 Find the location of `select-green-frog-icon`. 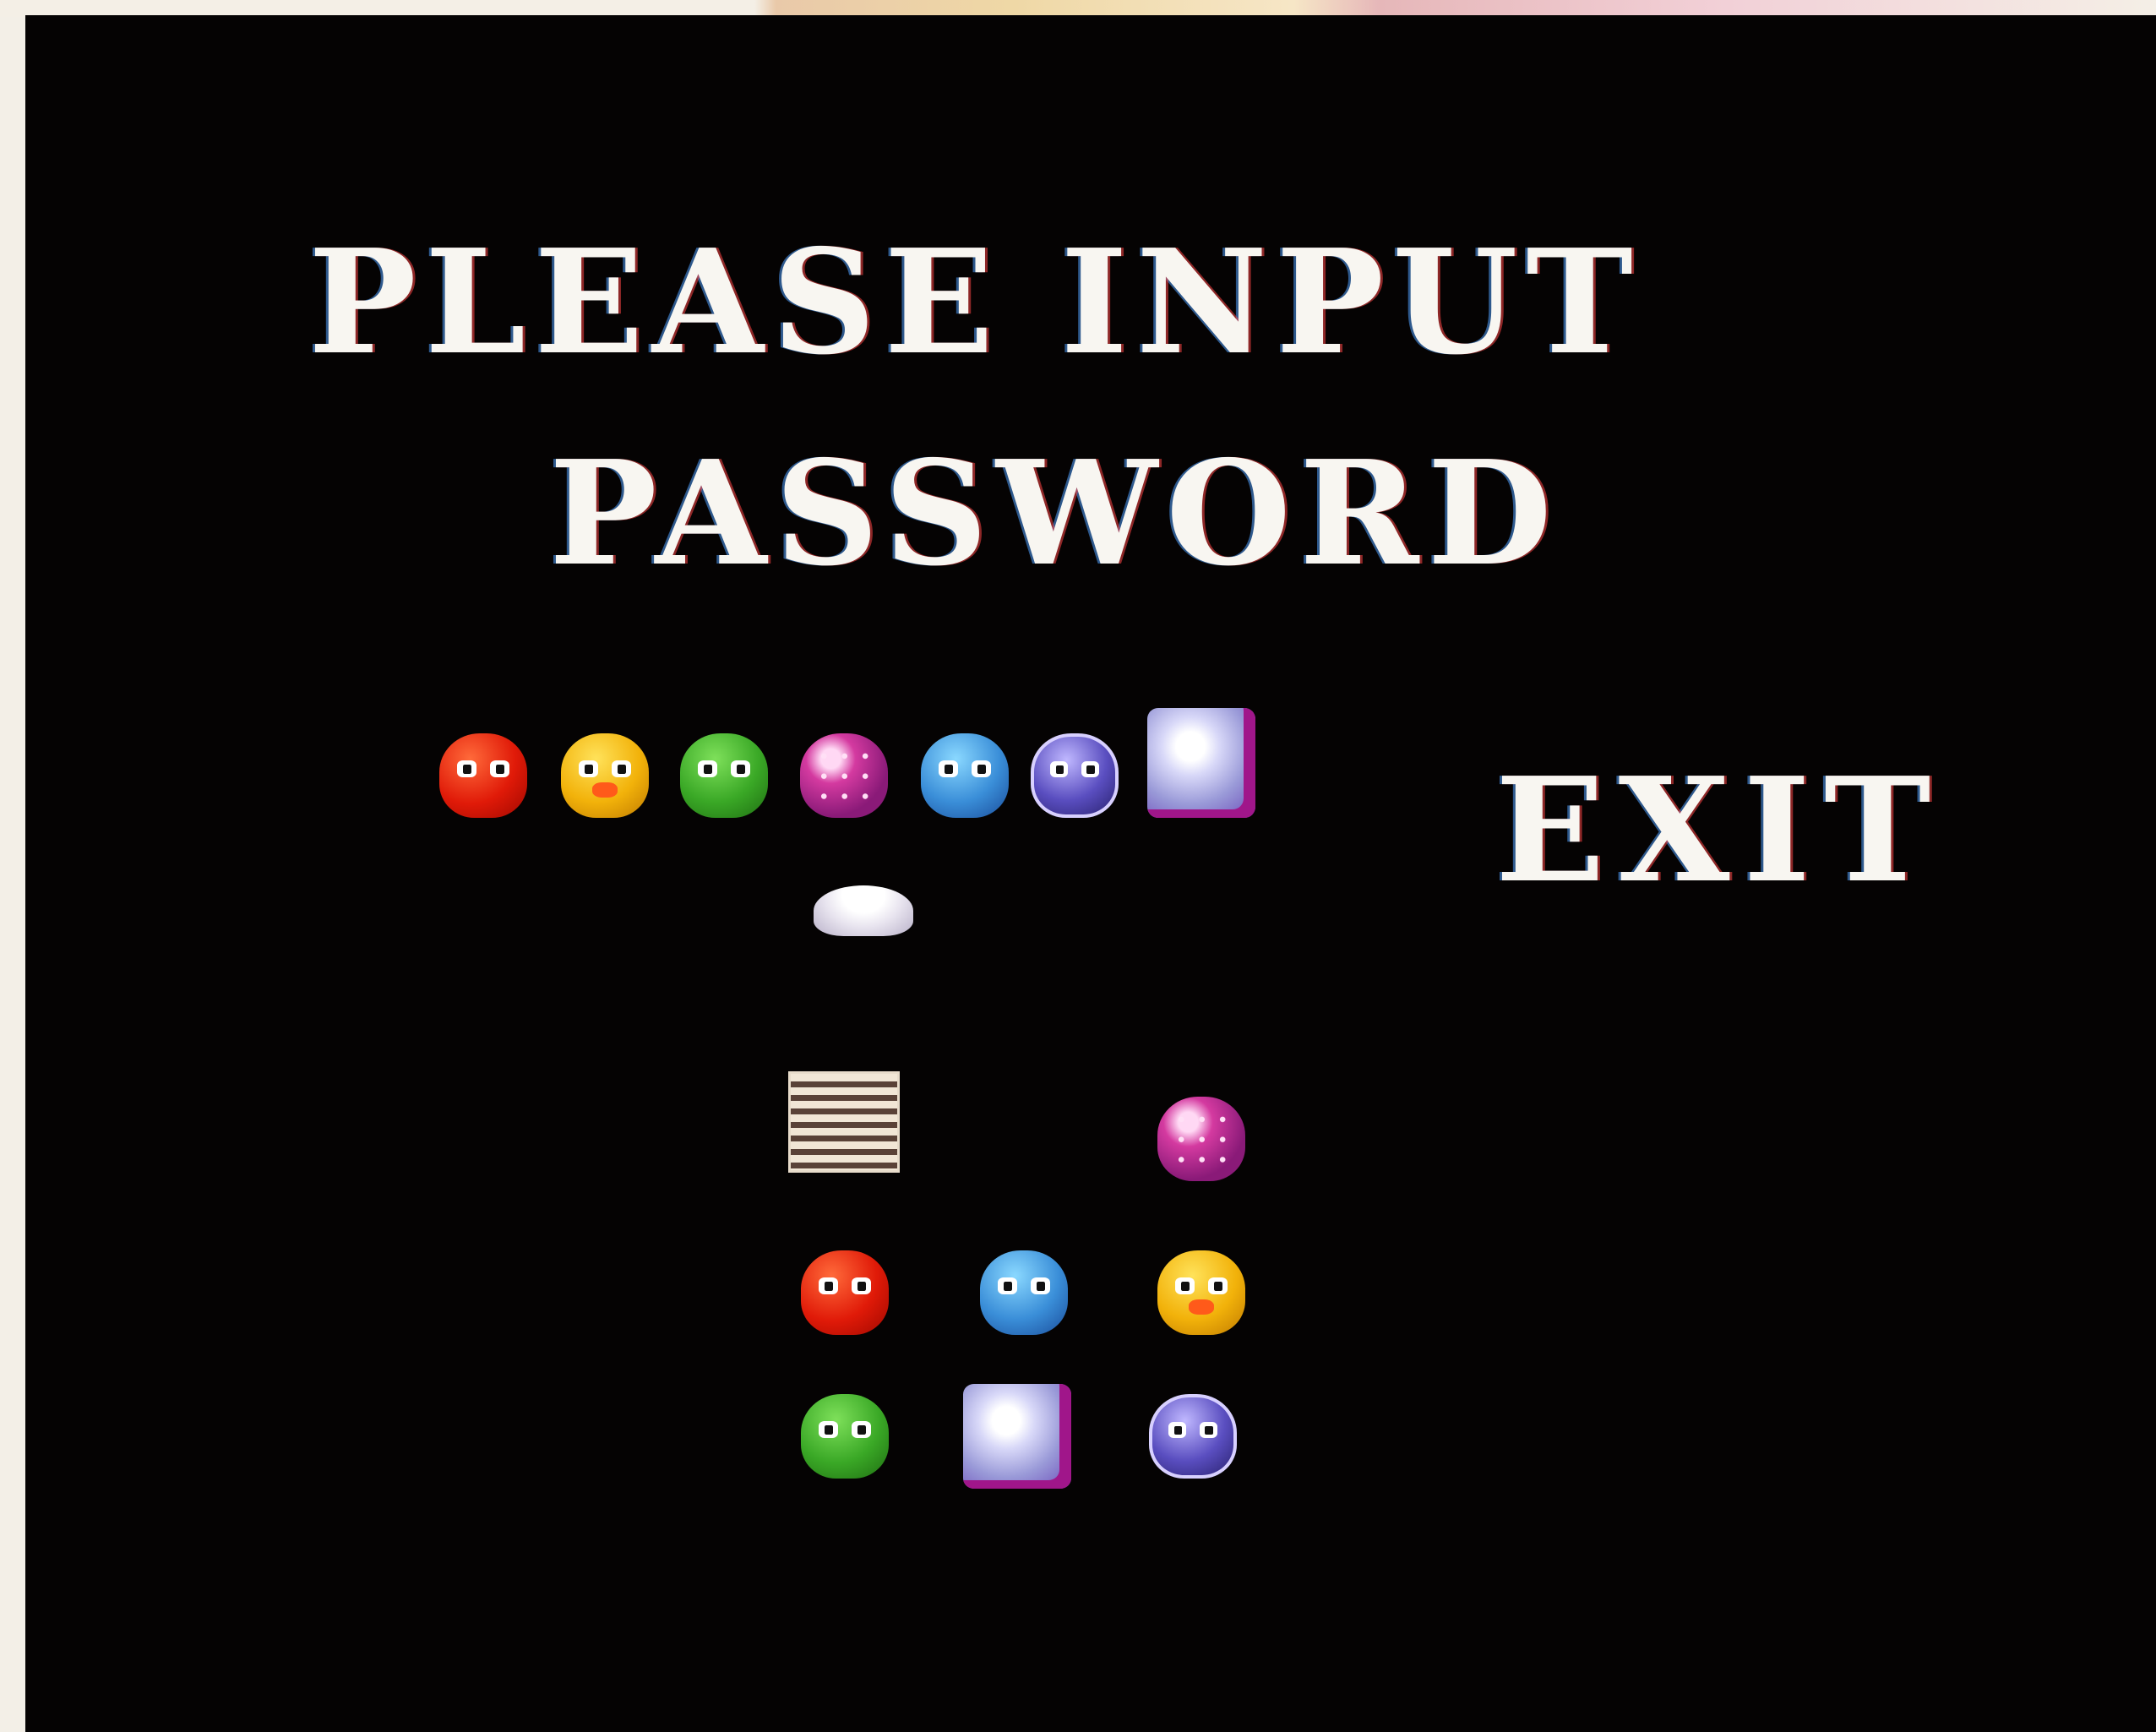

select-green-frog-icon is located at coordinates (724, 775).